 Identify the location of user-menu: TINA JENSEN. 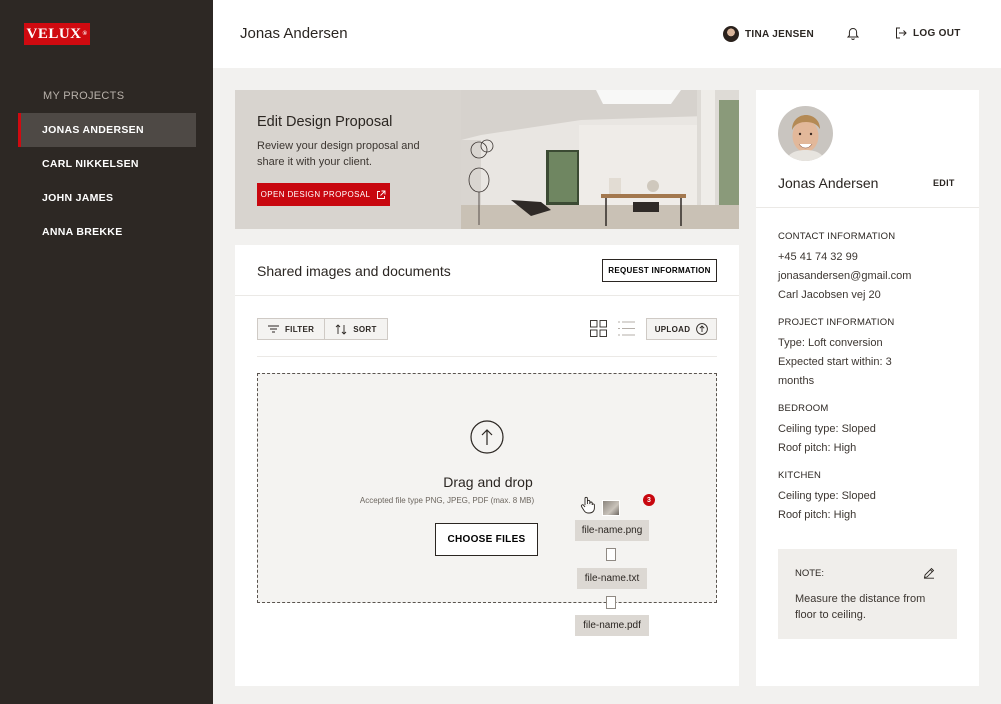
(768, 34).